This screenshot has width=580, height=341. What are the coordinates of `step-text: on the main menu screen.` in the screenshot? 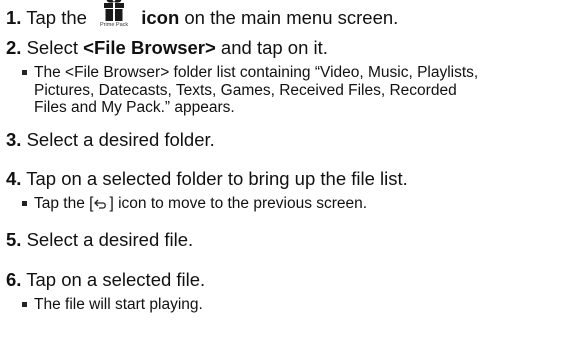 It's located at (289, 17).